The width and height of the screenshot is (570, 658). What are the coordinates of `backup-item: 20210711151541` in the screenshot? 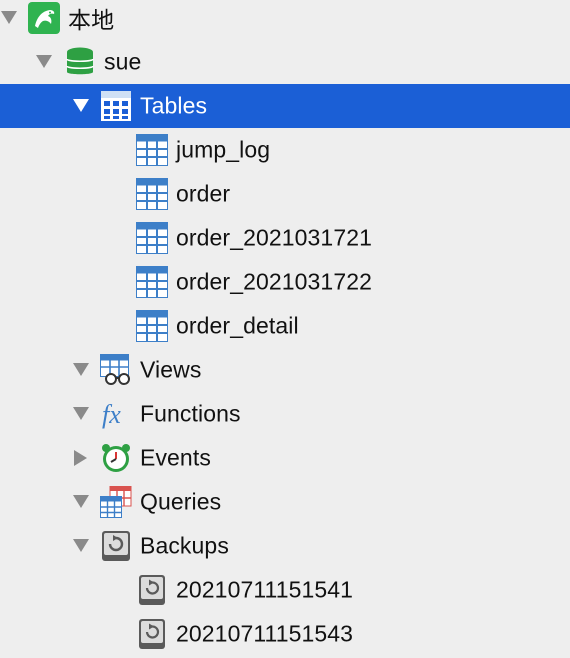 It's located at (285, 590).